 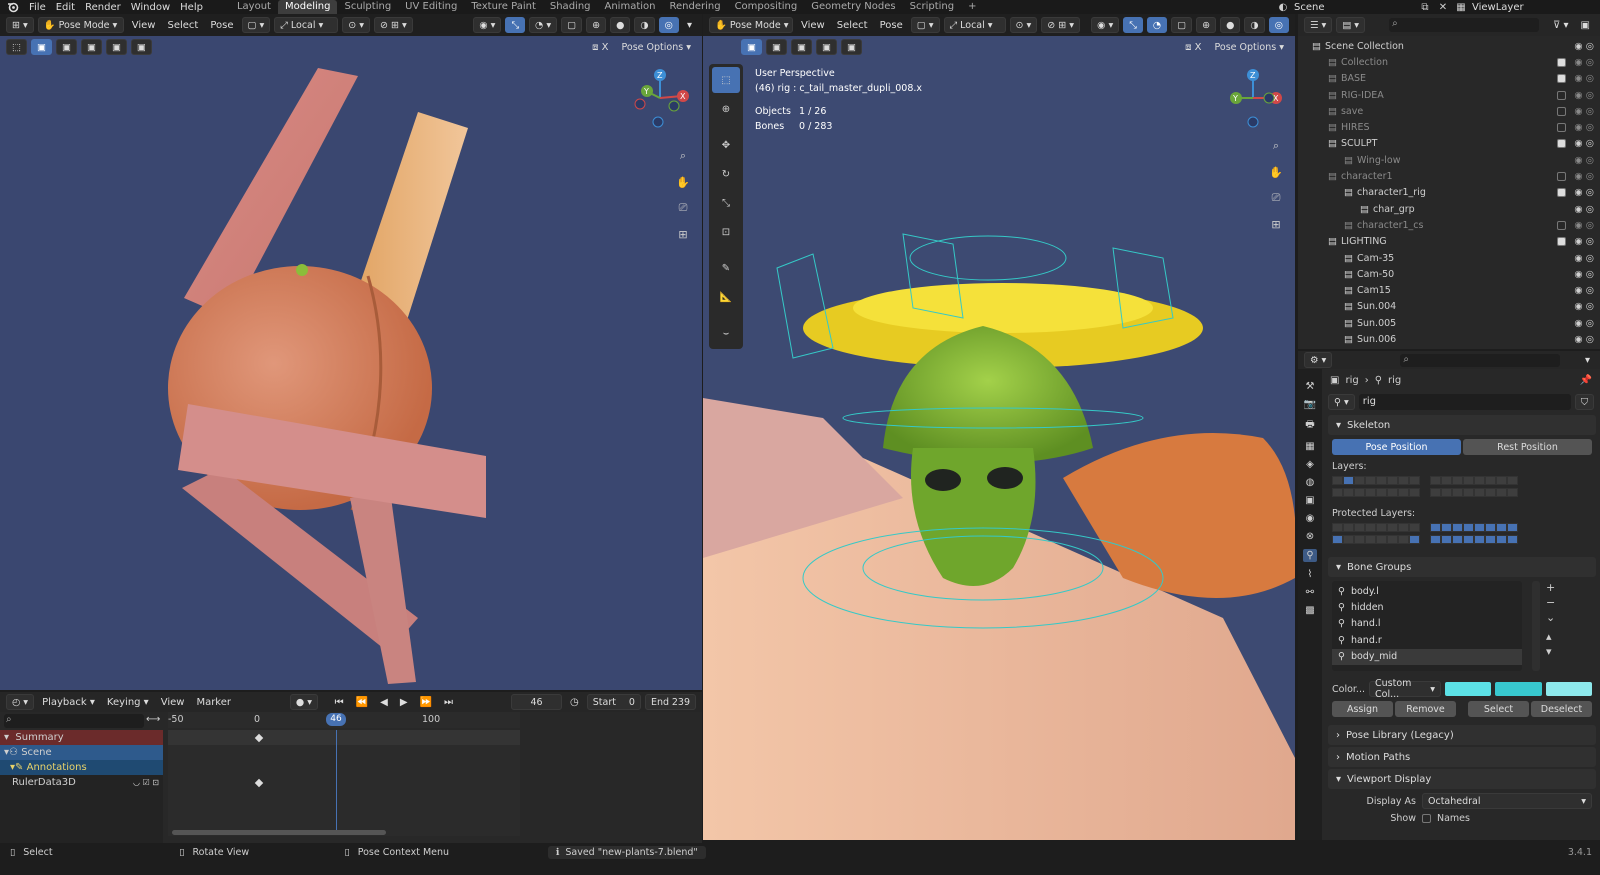 What do you see at coordinates (307, 7) in the screenshot?
I see `tab-modeling: Modeling` at bounding box center [307, 7].